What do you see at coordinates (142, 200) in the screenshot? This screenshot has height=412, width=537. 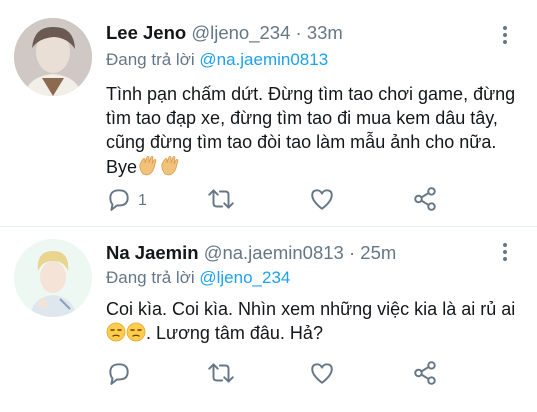 I see `reply-count: 1` at bounding box center [142, 200].